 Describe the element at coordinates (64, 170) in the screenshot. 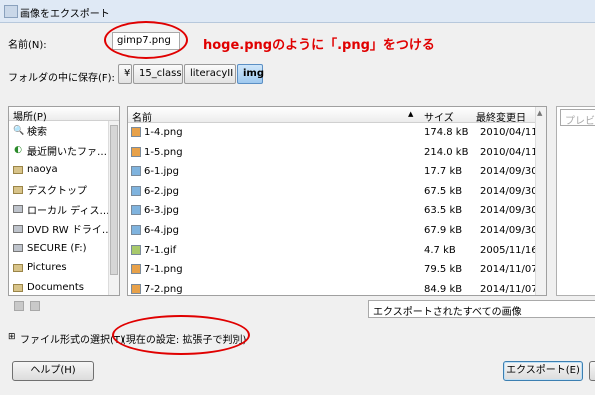

I see `place-item-naoya: naoya` at that location.